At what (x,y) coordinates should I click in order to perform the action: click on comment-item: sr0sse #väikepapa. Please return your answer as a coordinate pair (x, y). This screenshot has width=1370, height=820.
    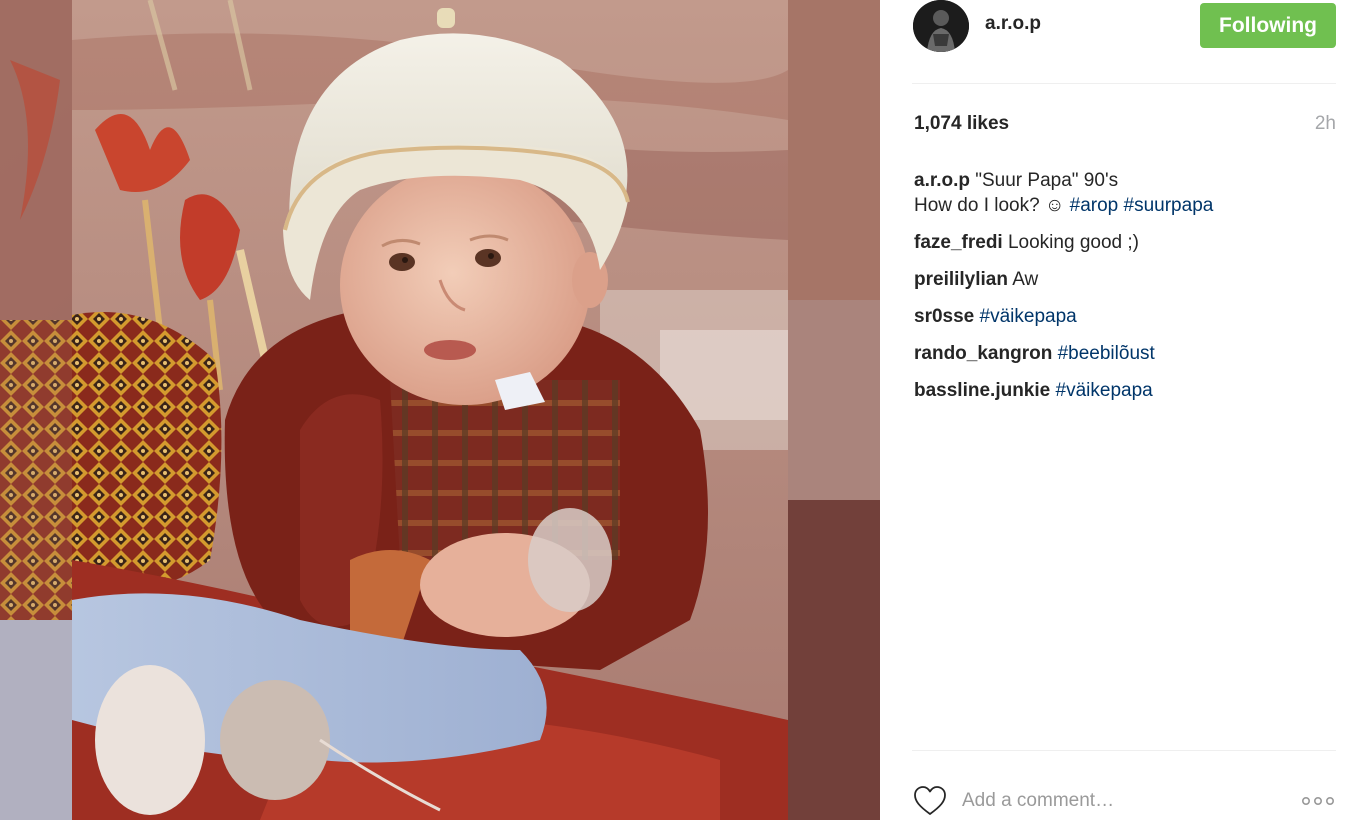
    Looking at the image, I should click on (1125, 316).